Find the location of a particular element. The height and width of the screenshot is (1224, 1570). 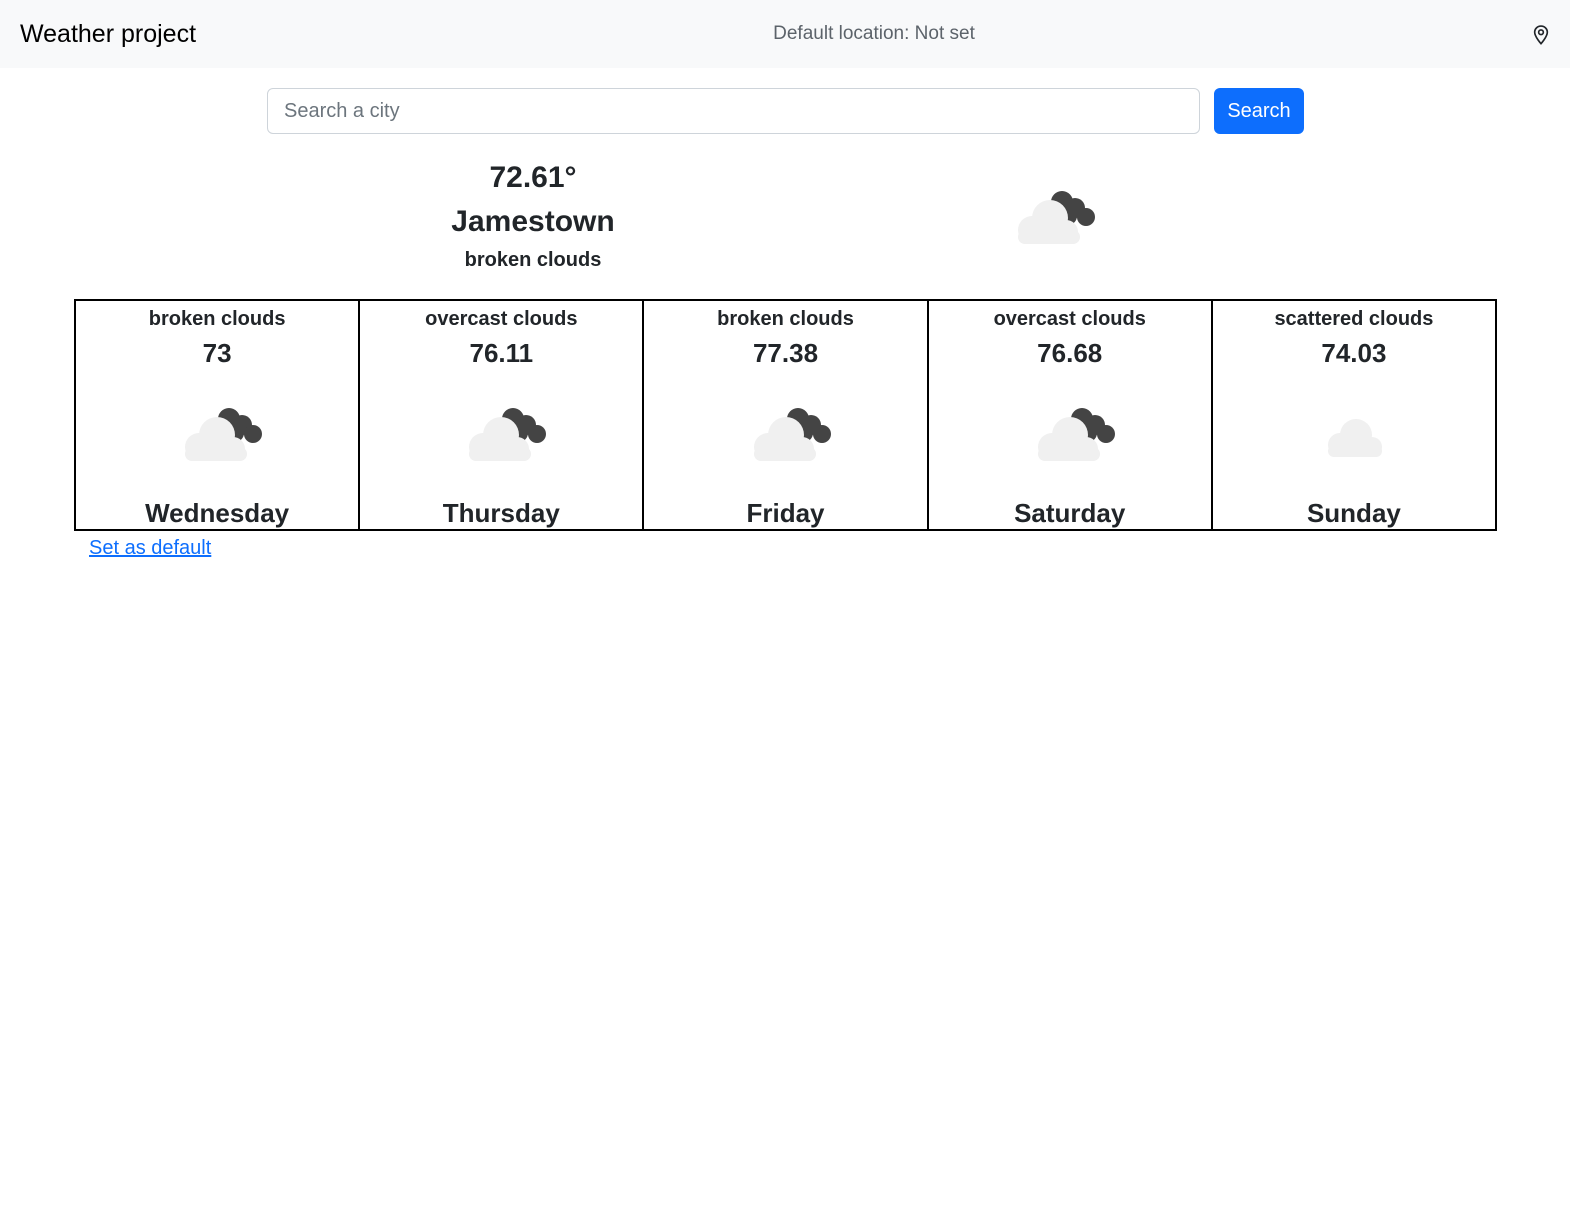

search-button: Search is located at coordinates (1259, 111).